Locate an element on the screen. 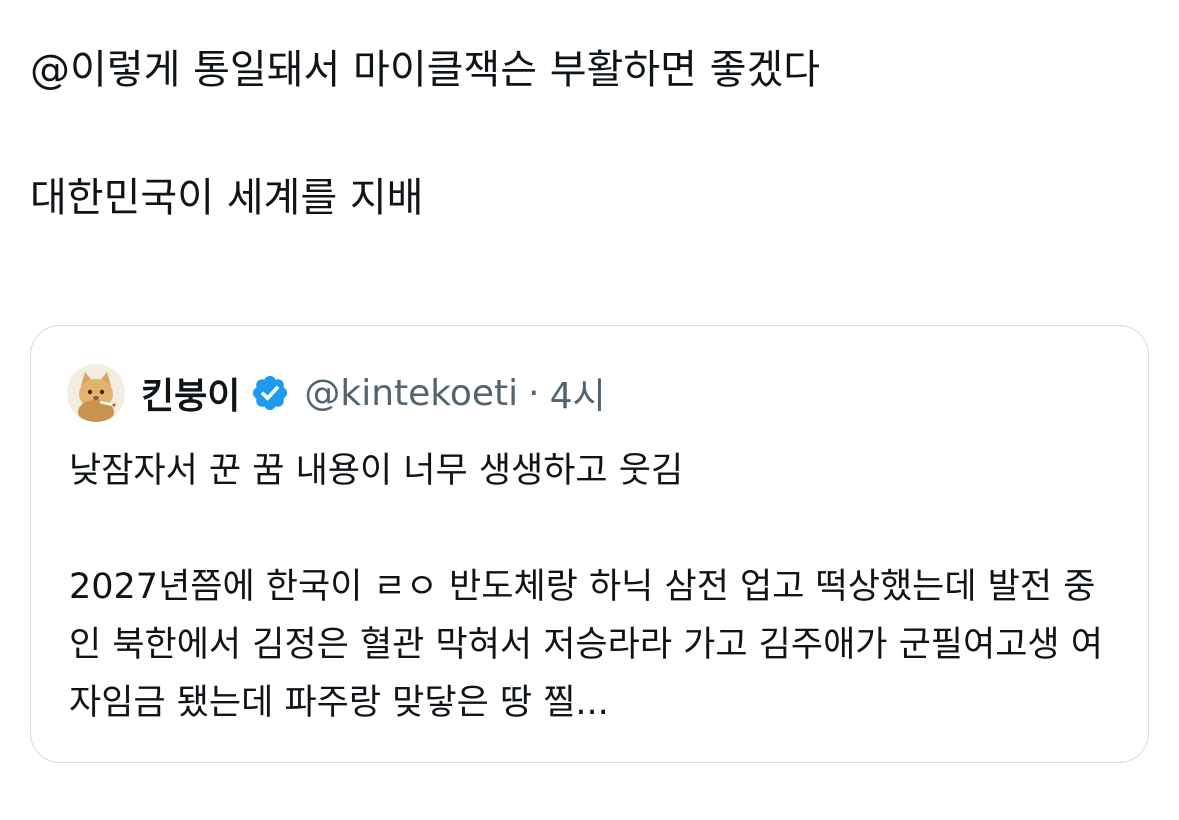  tweet-text: @이렇게 통일돼서 마이클잭슨 부활하면 좋겠다 대한민국이 세계를 지배 is located at coordinates (425, 134).